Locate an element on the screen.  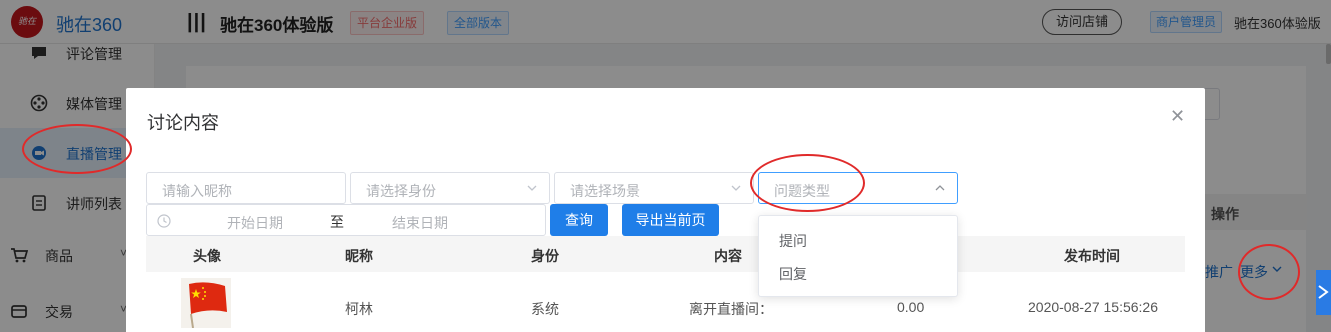
annotation-circle-more is located at coordinates (1269, 272).